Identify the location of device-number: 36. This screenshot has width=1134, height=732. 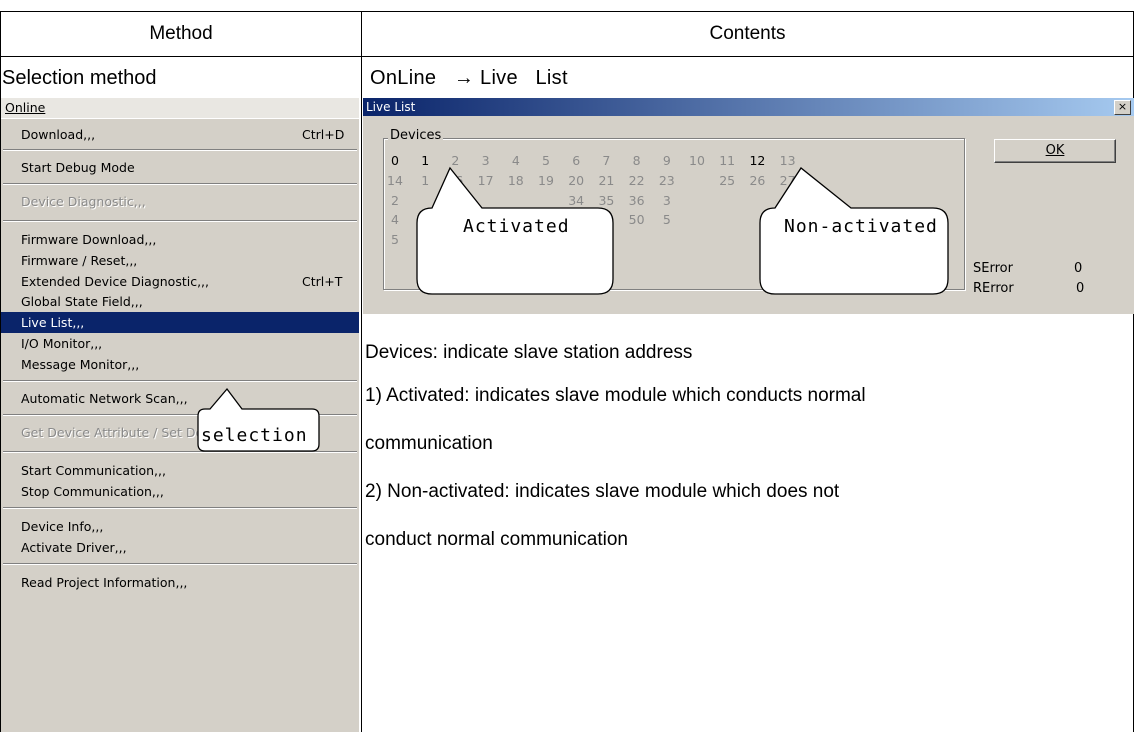
(636, 200).